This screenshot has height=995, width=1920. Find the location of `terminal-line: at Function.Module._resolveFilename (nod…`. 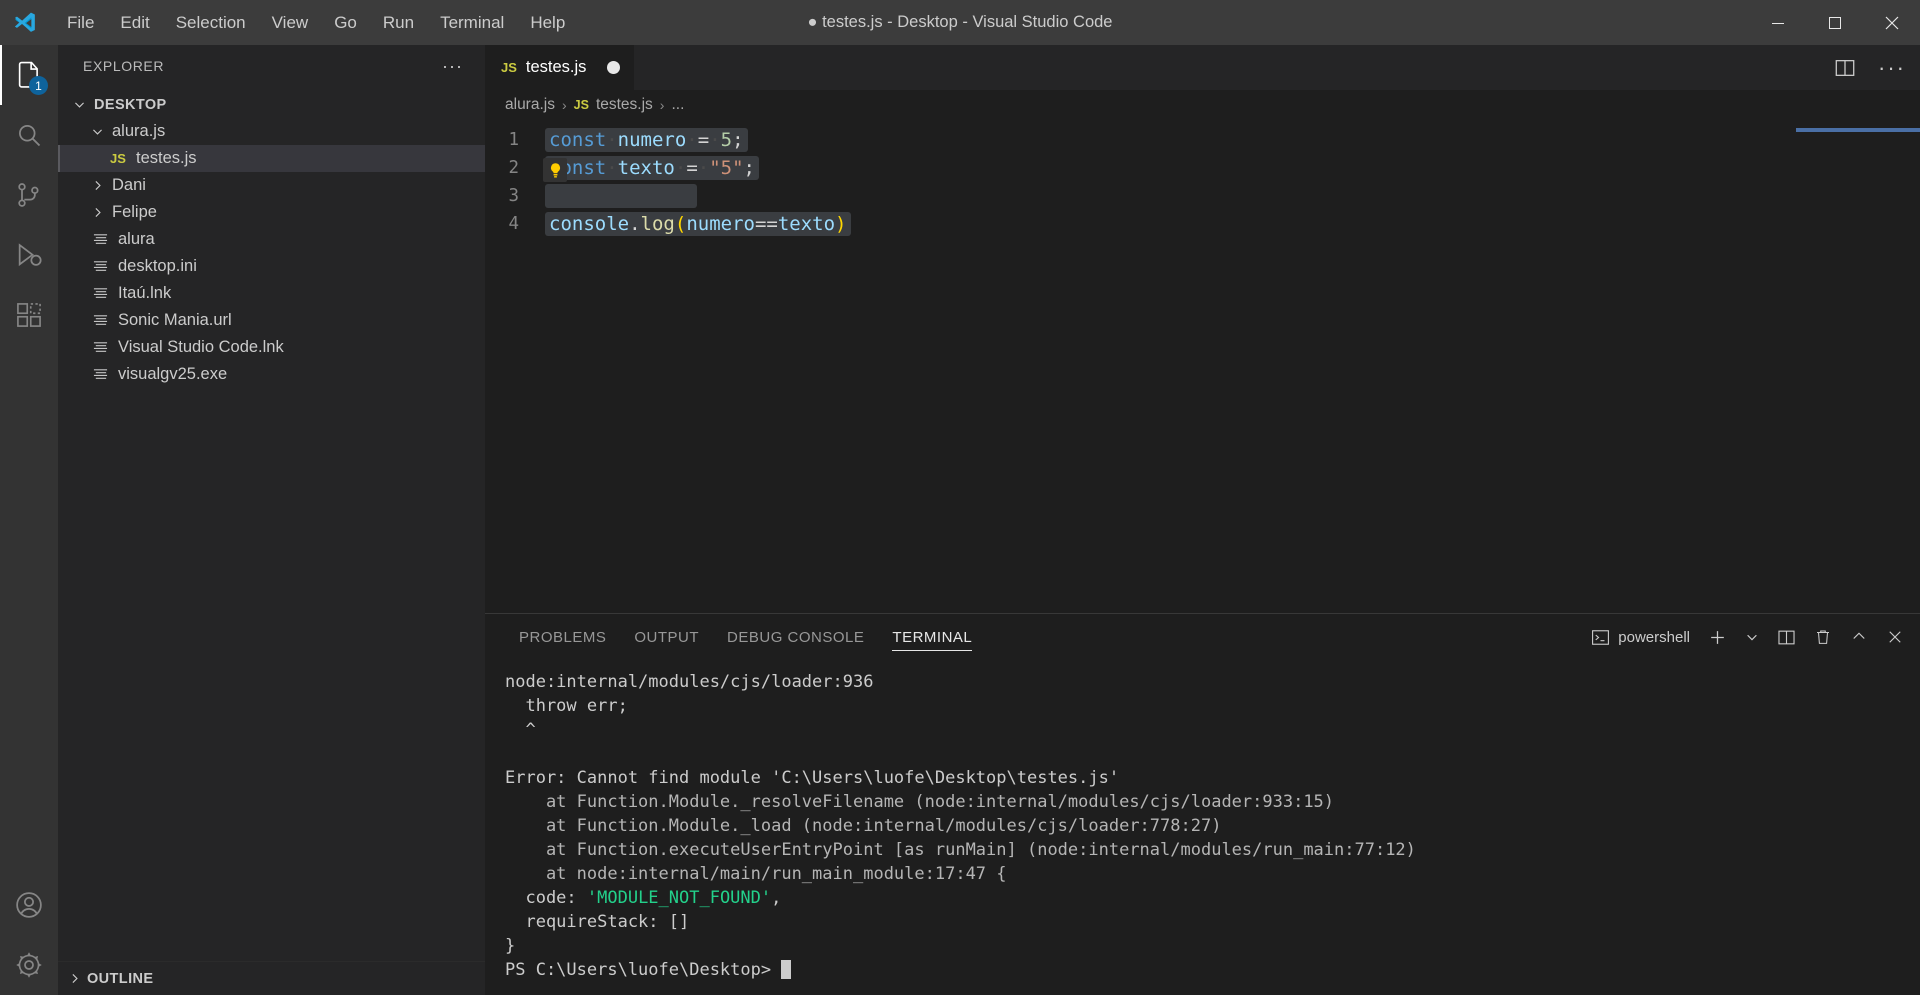

terminal-line: at Function.Module._resolveFilename (nod… is located at coordinates (920, 802).